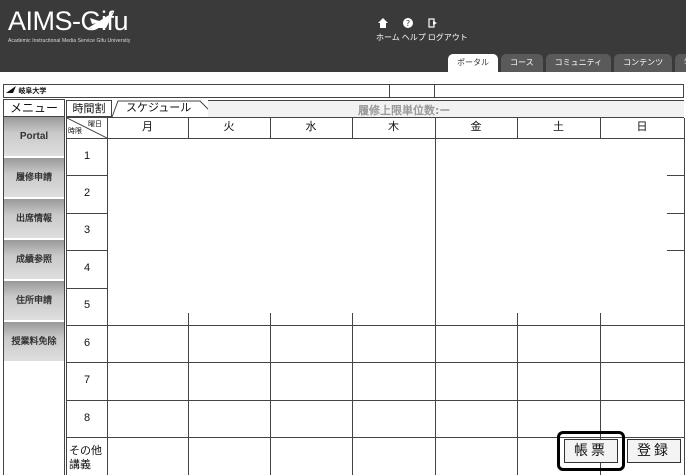 The height and width of the screenshot is (475, 686). I want to click on main-tabs: ポータル コース コミュニティ コンテンツ 学務, so click(567, 63).